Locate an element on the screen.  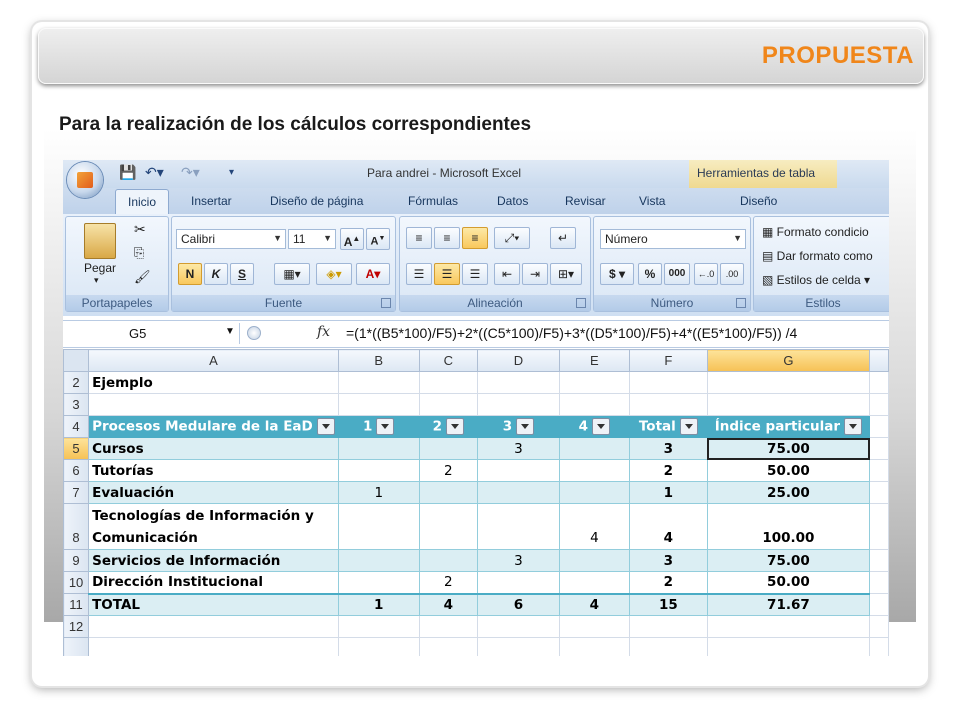
table-header-cell: Índice particular is located at coordinates (788, 426).